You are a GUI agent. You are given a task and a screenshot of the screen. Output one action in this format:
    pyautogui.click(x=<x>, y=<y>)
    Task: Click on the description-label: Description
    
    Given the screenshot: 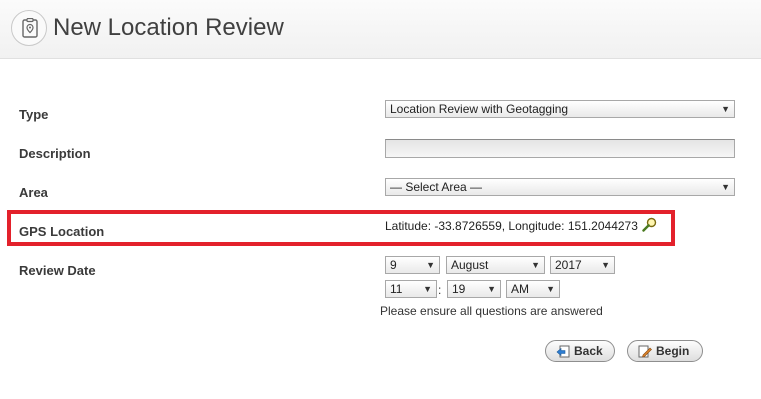 What is the action you would take?
    pyautogui.click(x=55, y=153)
    